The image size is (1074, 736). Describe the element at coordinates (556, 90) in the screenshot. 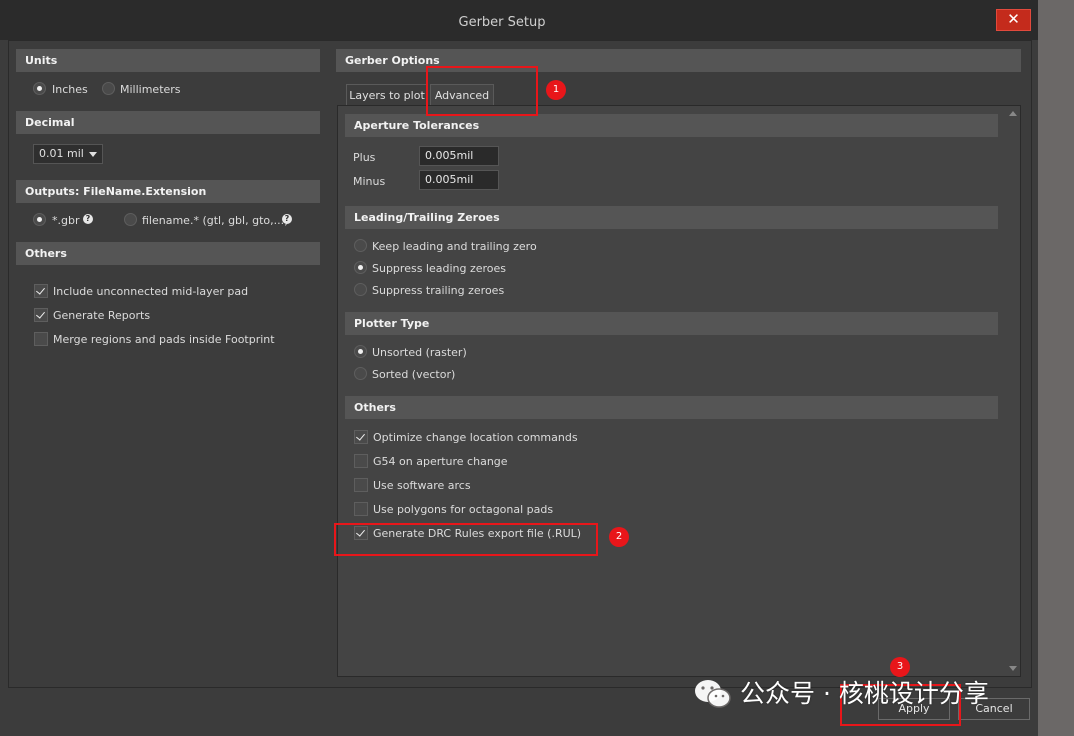

I see `annotation-number: 1` at that location.